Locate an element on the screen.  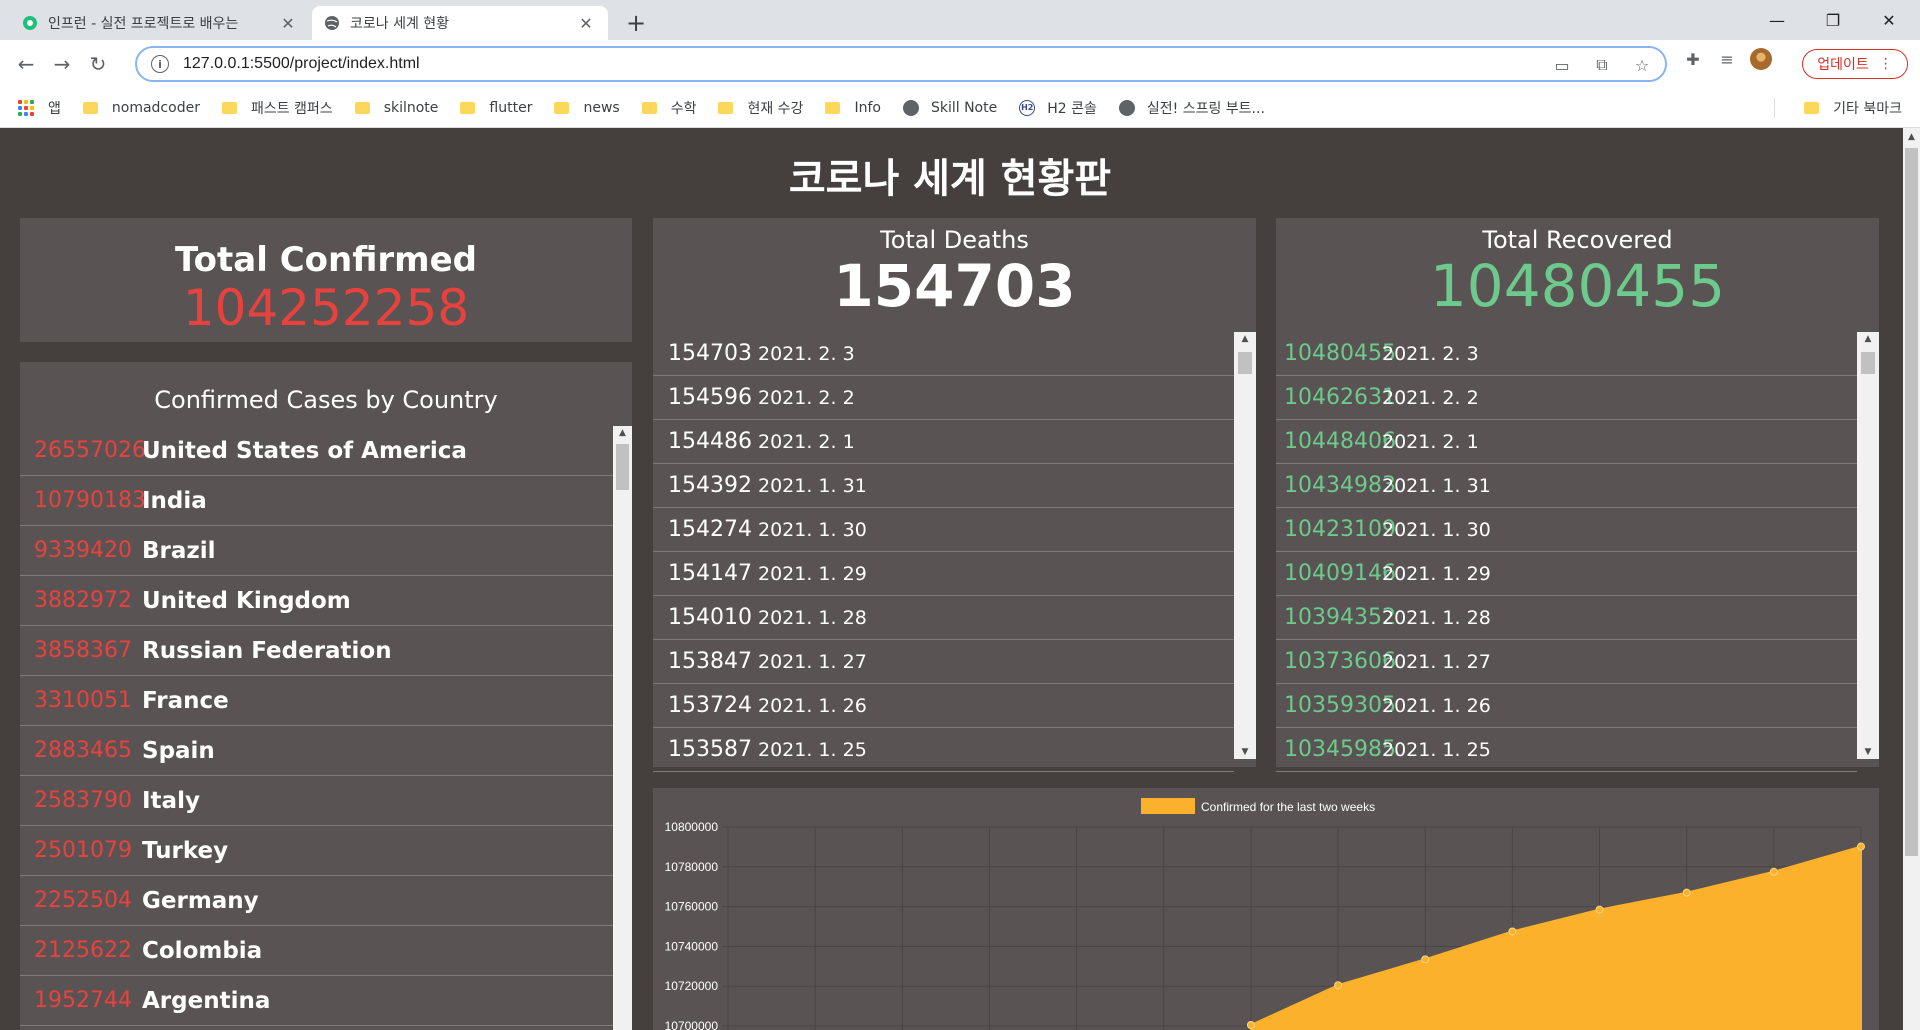
country-row: 2583790 Italy is located at coordinates (316, 801).